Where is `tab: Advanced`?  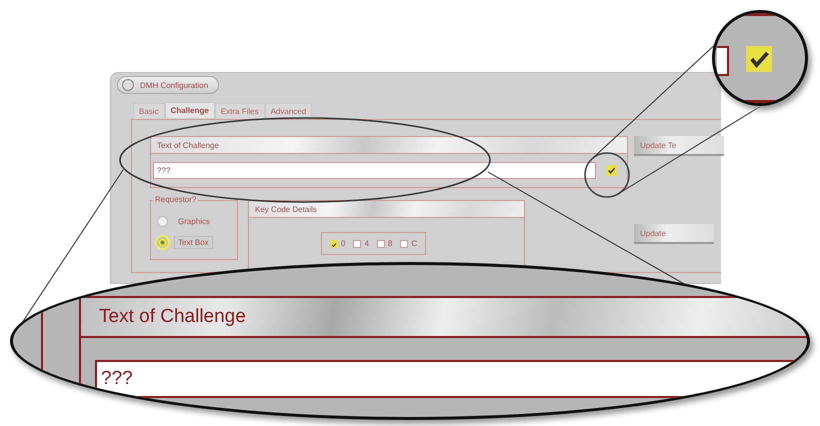 tab: Advanced is located at coordinates (288, 111).